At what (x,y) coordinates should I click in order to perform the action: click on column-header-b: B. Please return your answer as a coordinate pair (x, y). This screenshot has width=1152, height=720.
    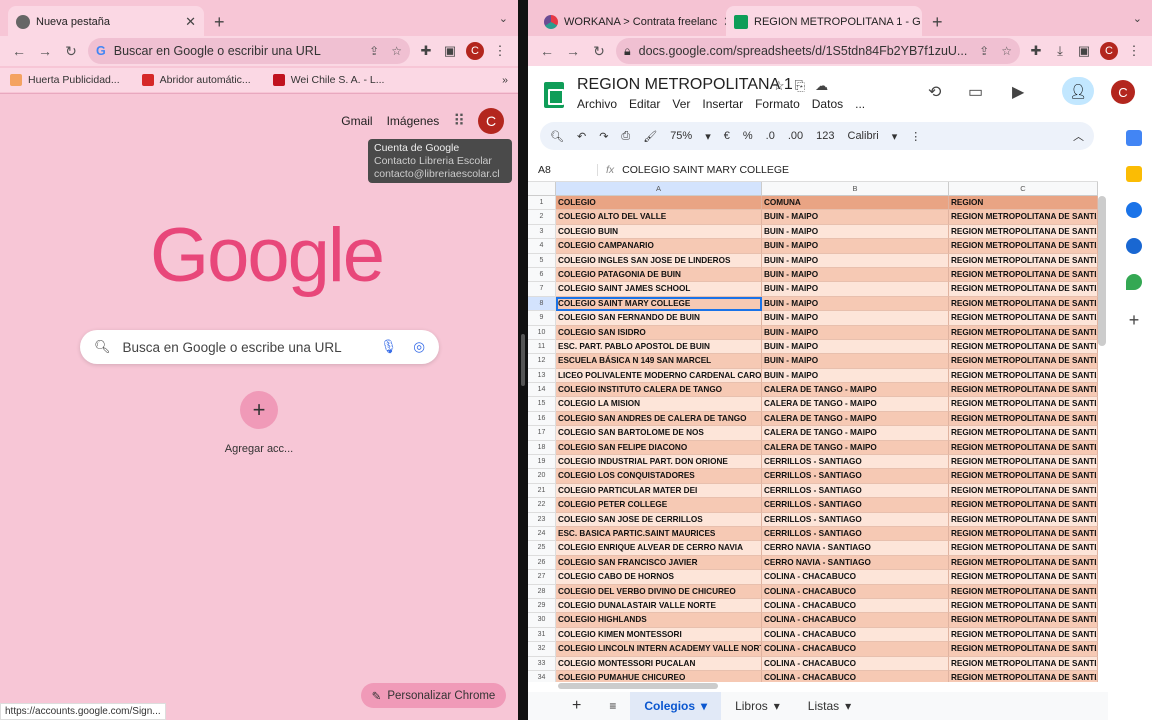
    Looking at the image, I should click on (855, 189).